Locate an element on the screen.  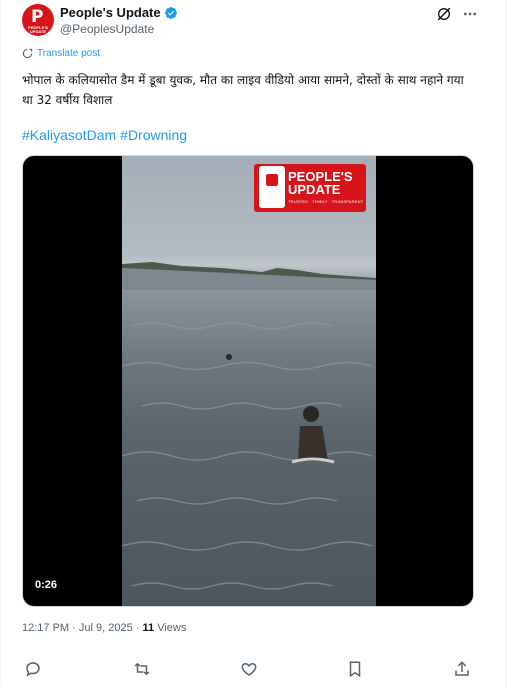
repost-icon is located at coordinates (142, 669).